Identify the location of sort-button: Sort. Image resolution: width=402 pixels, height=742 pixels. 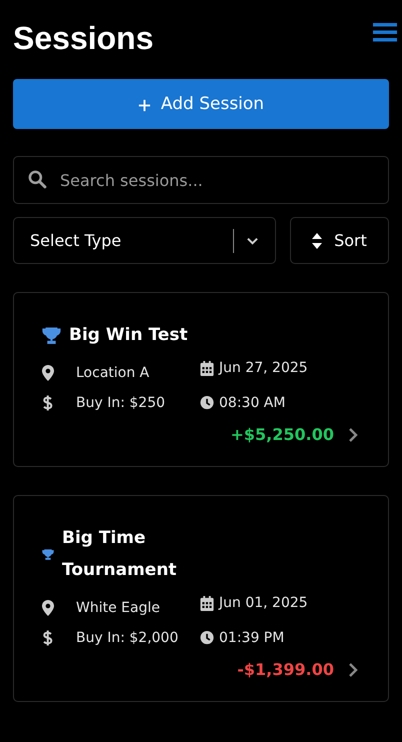
(339, 240).